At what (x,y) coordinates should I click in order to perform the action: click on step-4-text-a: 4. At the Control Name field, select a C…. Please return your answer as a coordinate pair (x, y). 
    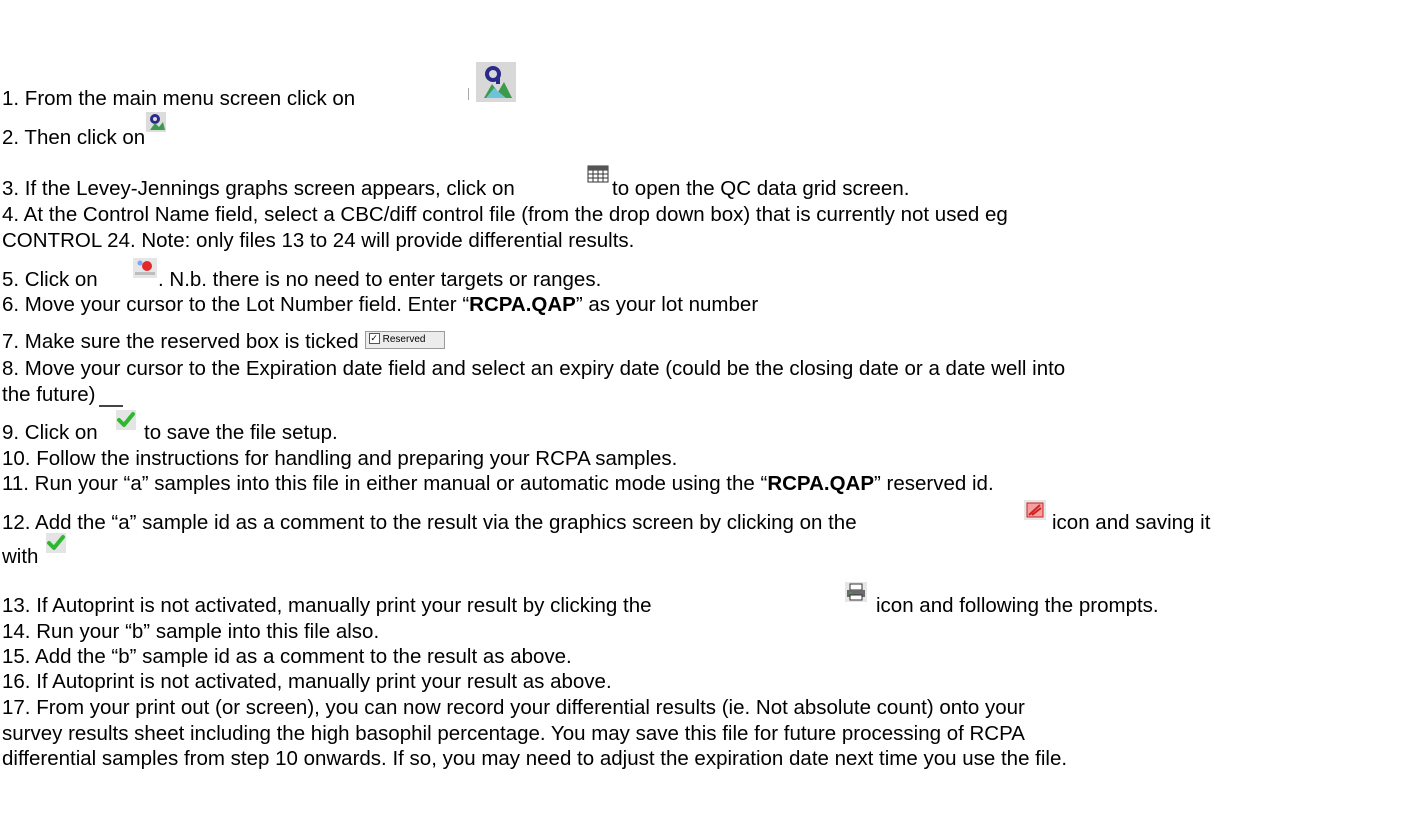
    Looking at the image, I should click on (505, 214).